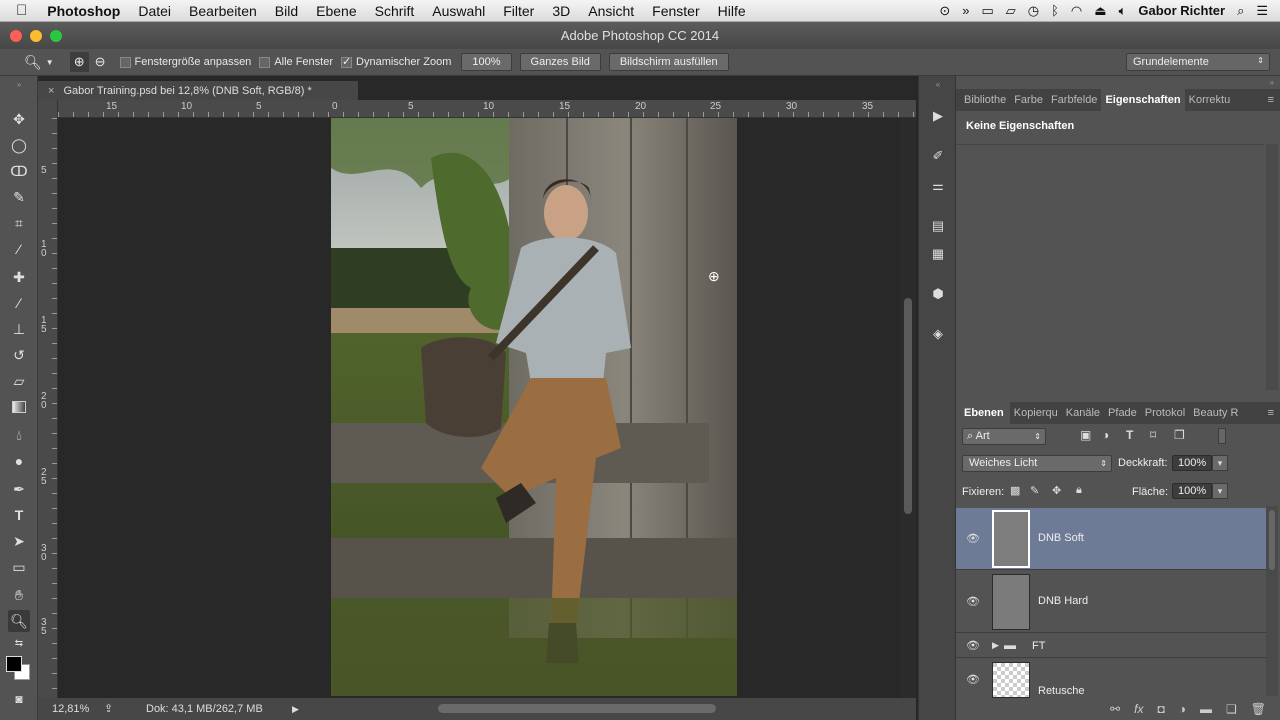  I want to click on collapse-tools-icon: », so click(19, 84).